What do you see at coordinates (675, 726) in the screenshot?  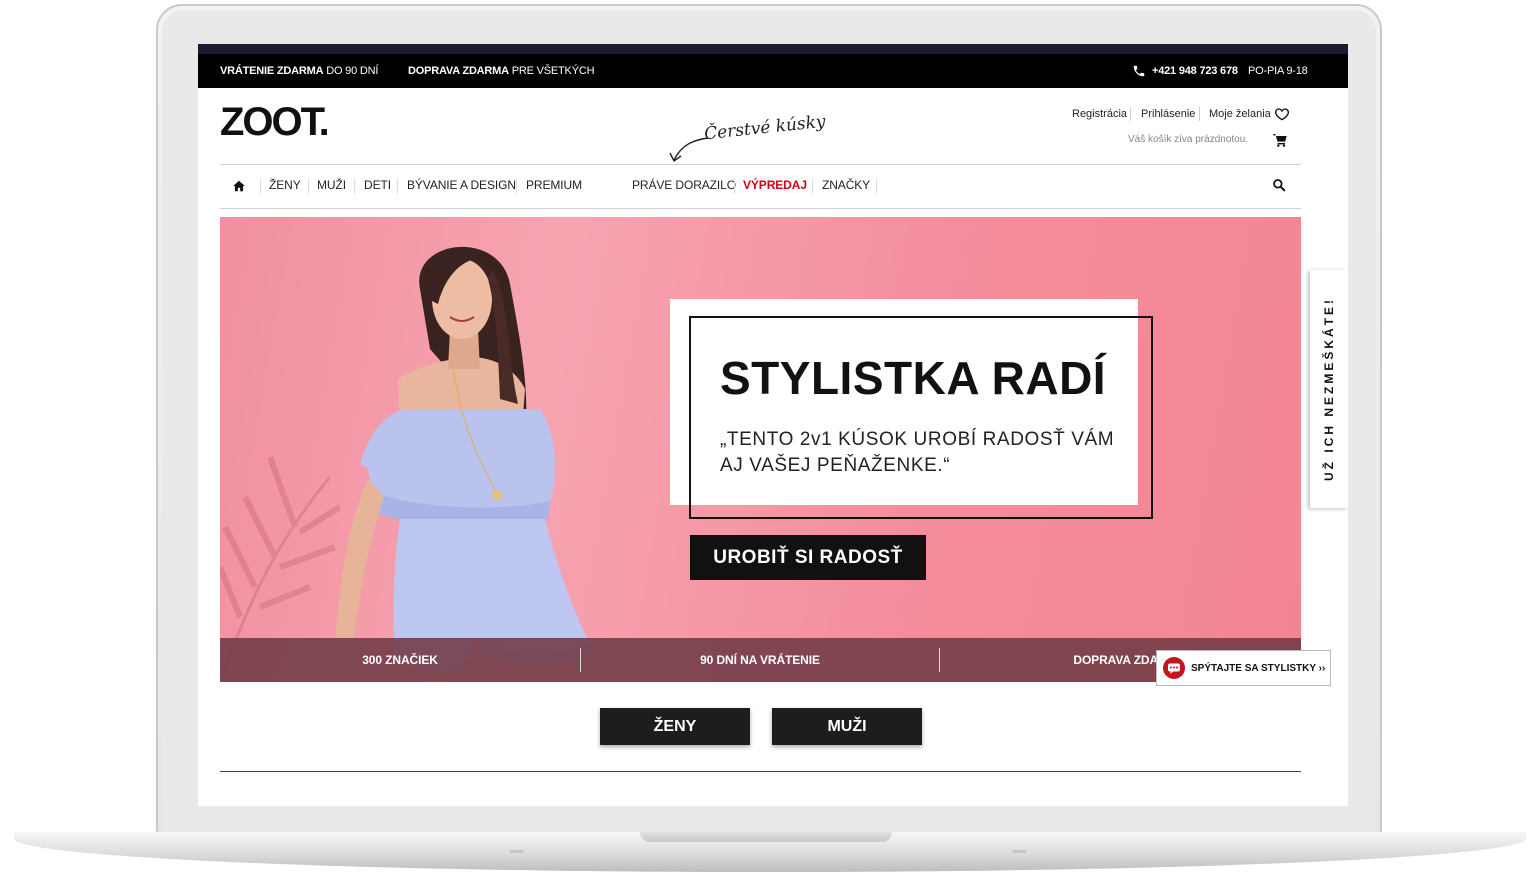 I see `women-button: ŽENY` at bounding box center [675, 726].